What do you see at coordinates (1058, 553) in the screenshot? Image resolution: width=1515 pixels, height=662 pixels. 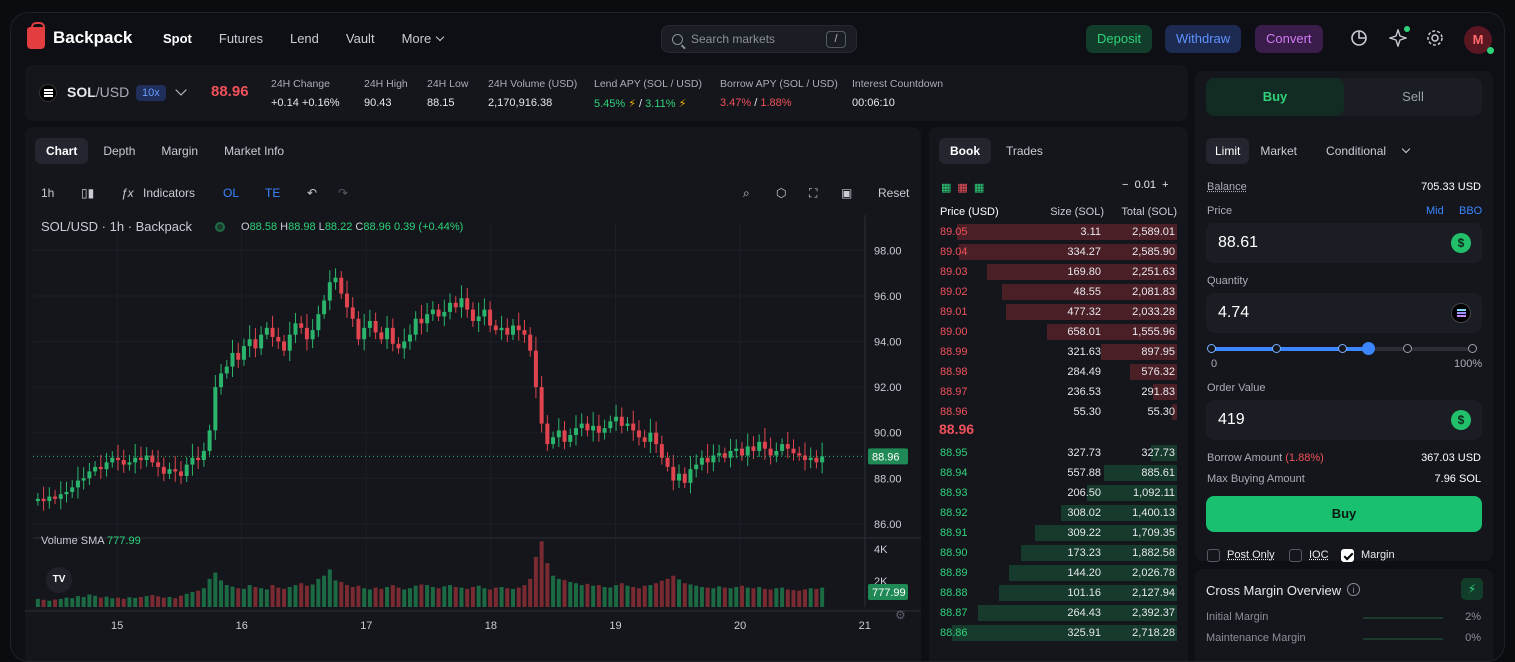 I see `bid-row: 88.90 173.23 1,882.58` at bounding box center [1058, 553].